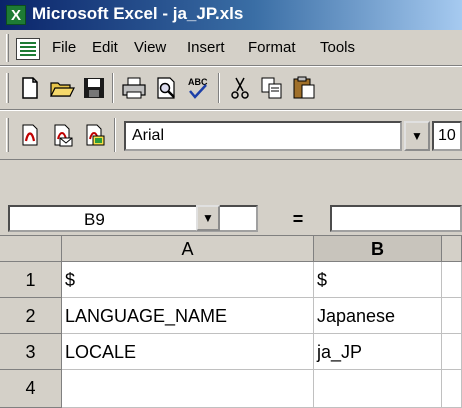  What do you see at coordinates (62, 135) in the screenshot?
I see `convert-to-pdf-email-icon` at bounding box center [62, 135].